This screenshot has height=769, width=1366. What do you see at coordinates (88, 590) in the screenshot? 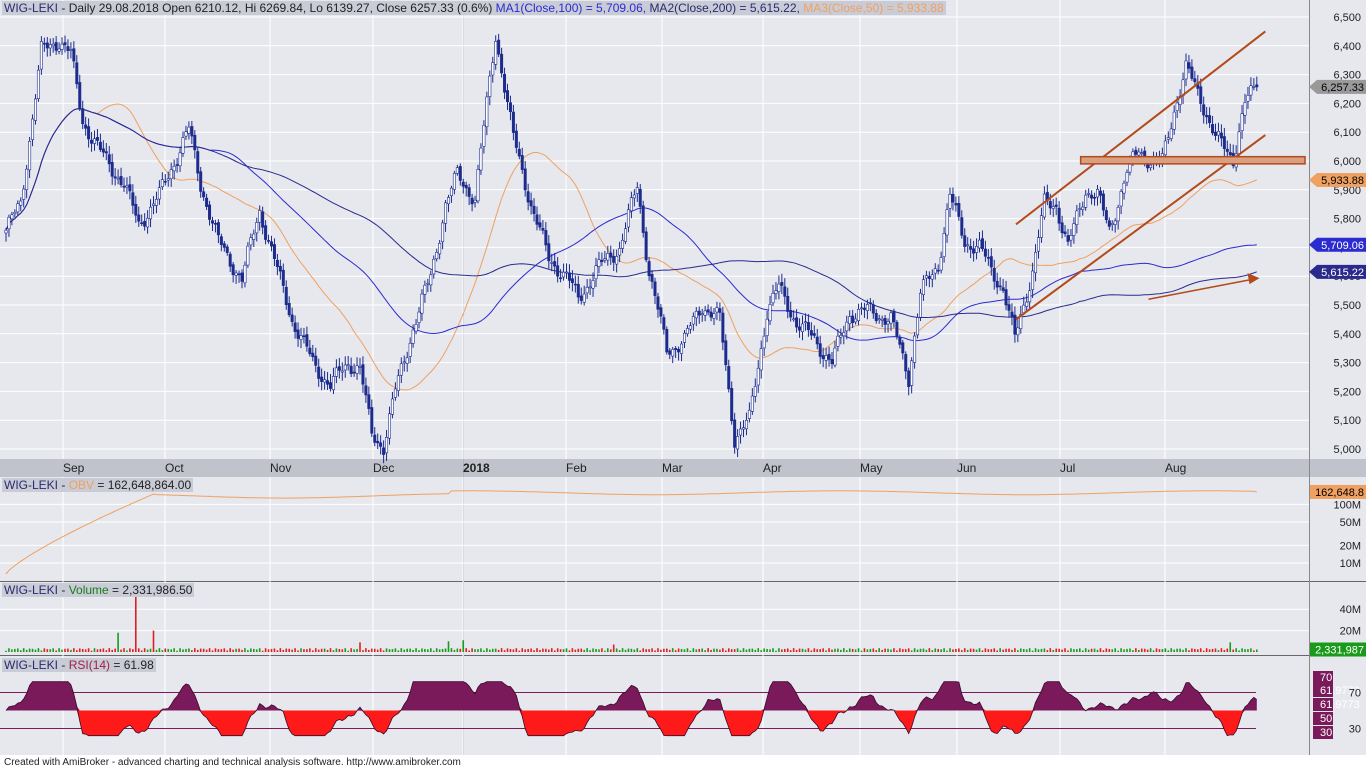
I see `volume-header-label: Volume` at bounding box center [88, 590].